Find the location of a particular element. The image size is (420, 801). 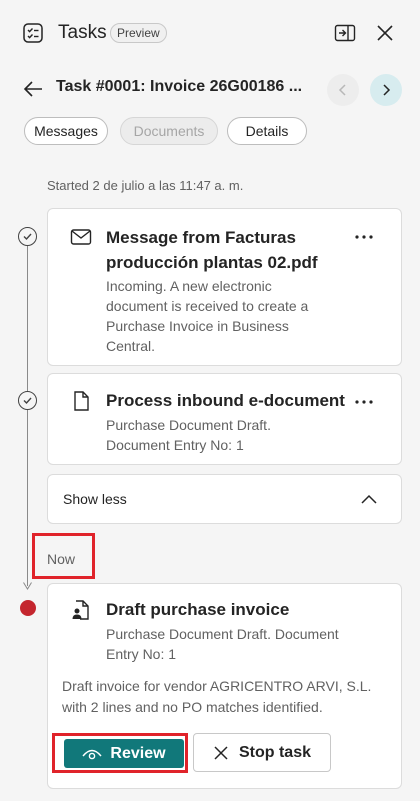

tab-messages: Messages is located at coordinates (66, 131).